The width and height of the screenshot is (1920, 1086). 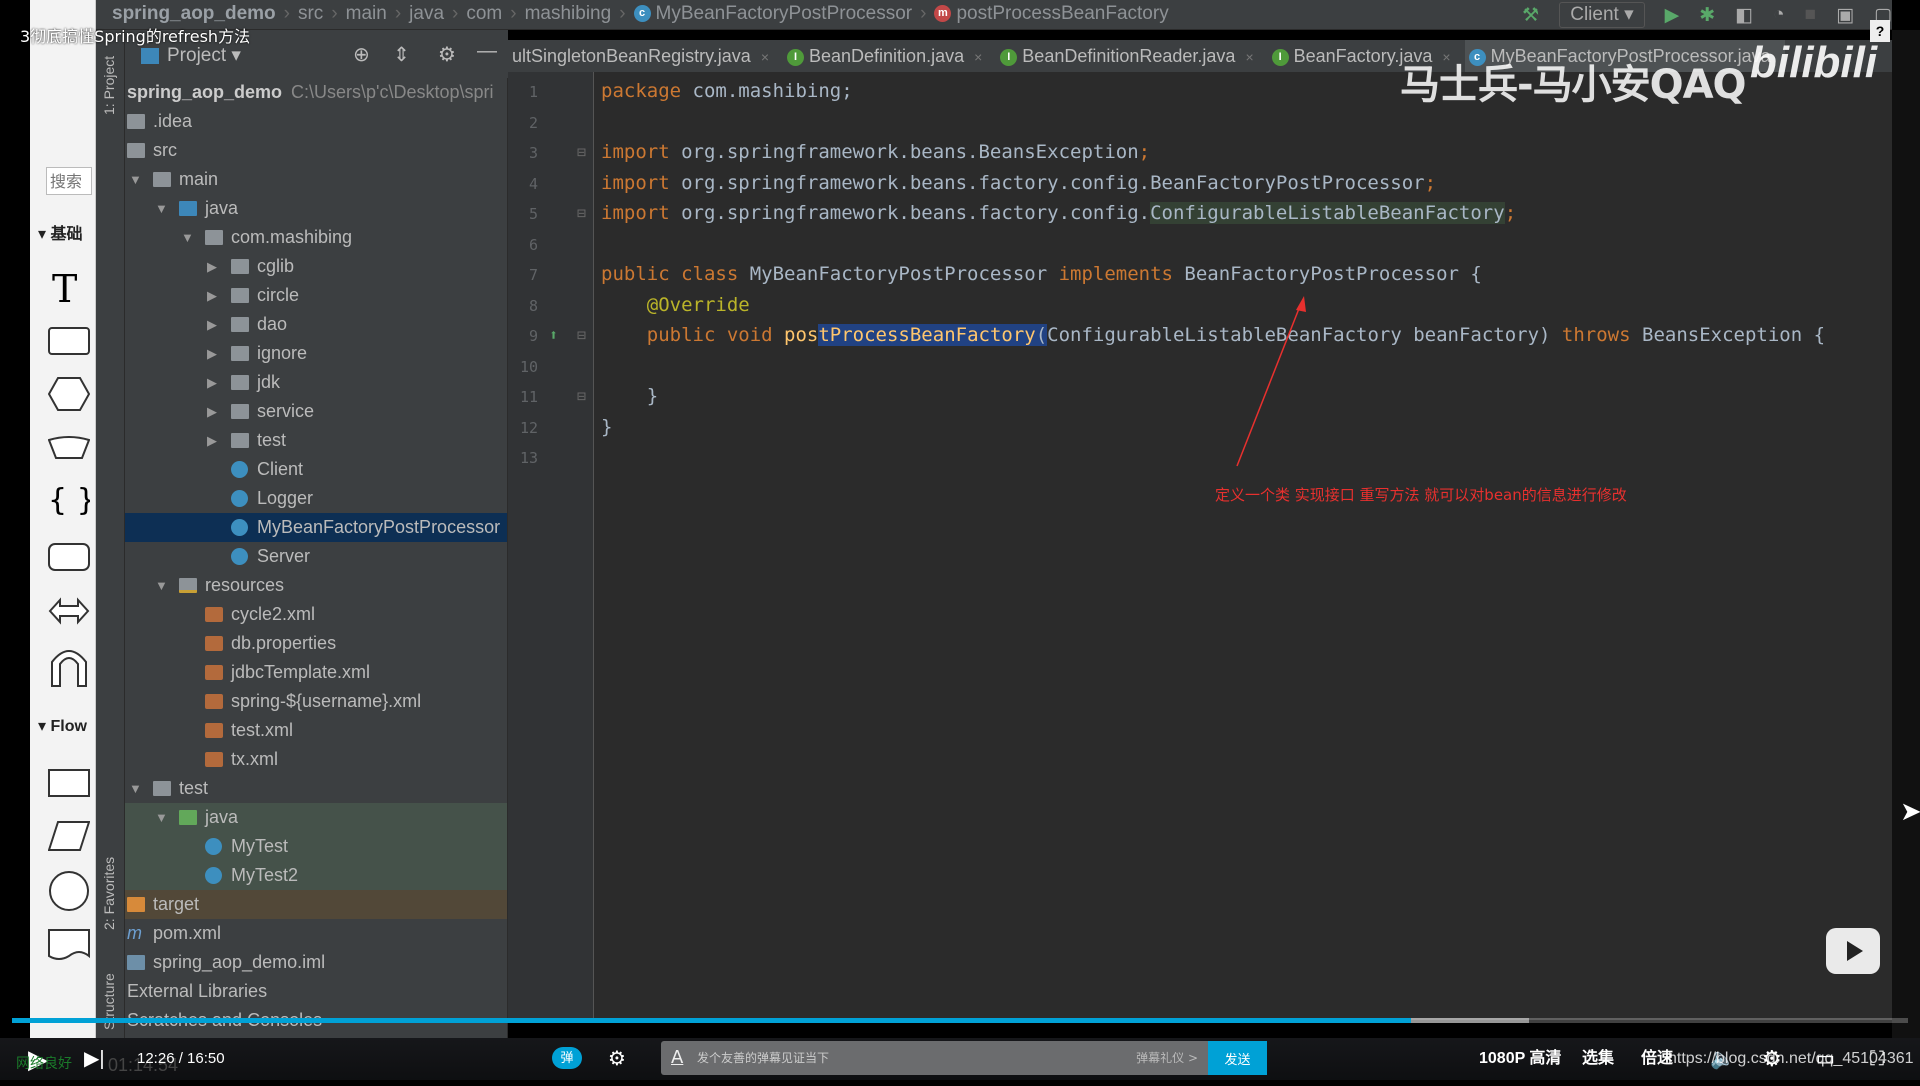 What do you see at coordinates (1810, 15) in the screenshot?
I see `stop-icon: ■` at bounding box center [1810, 15].